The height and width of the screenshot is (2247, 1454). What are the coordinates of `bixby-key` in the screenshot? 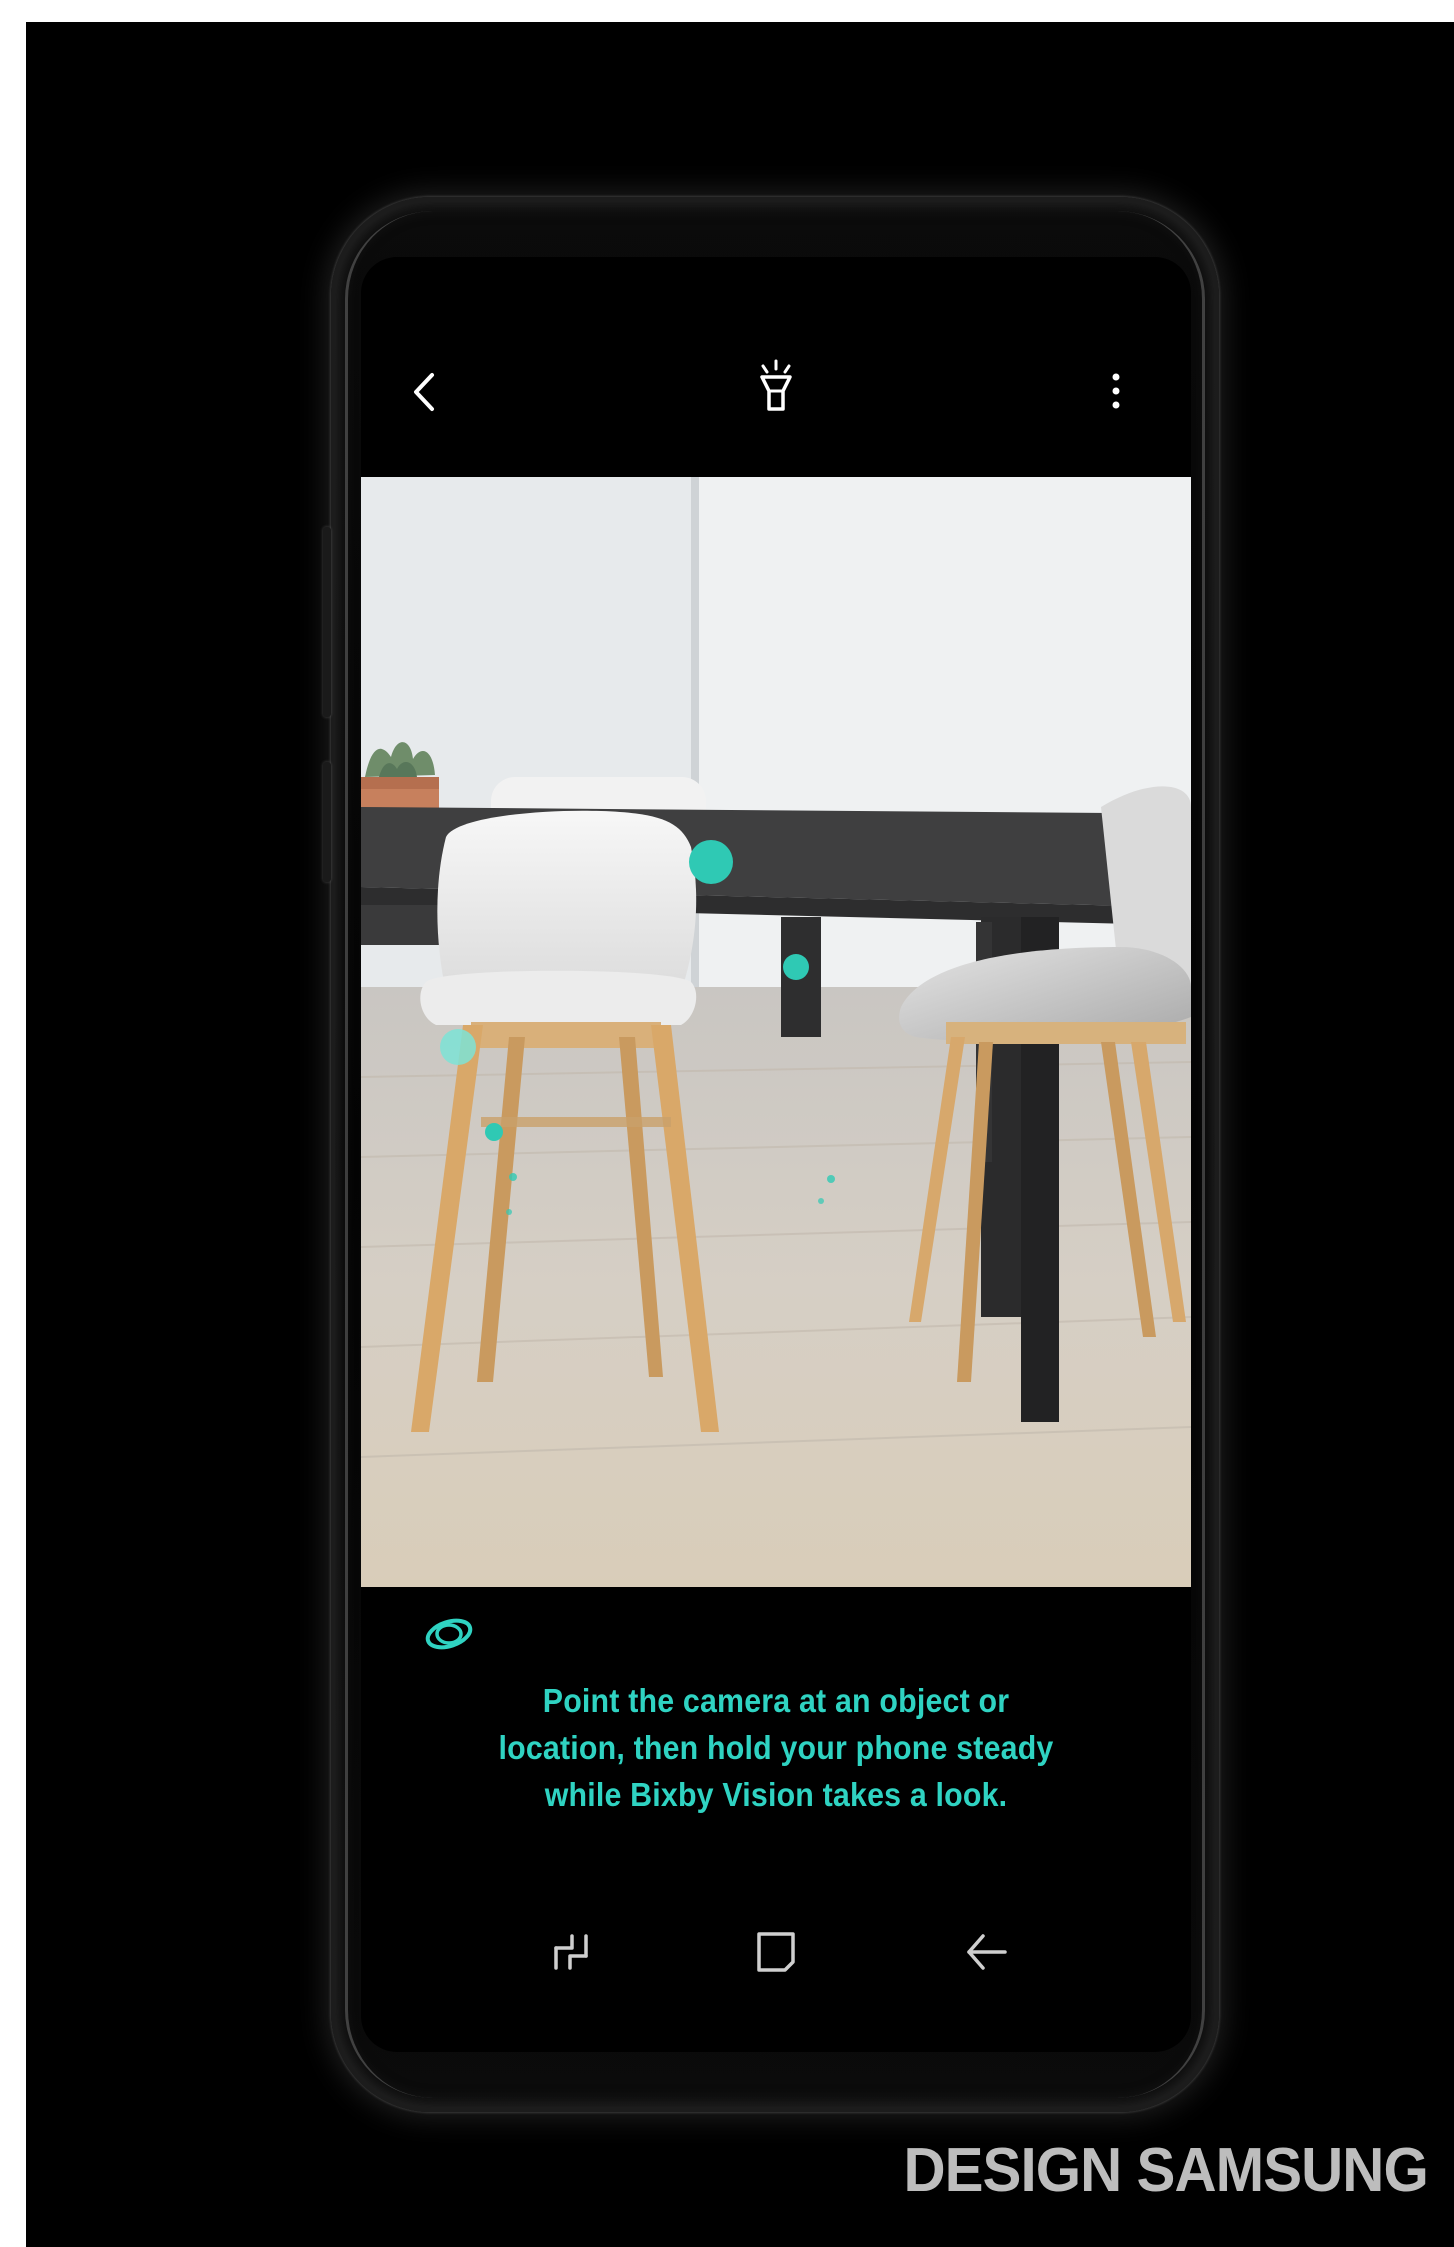 It's located at (327, 622).